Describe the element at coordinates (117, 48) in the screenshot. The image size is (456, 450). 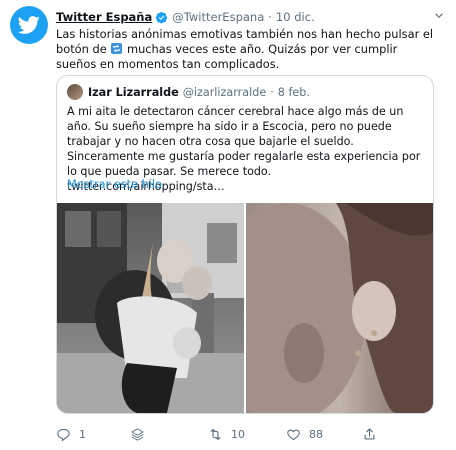
I see `retweet-emoji-icon` at that location.